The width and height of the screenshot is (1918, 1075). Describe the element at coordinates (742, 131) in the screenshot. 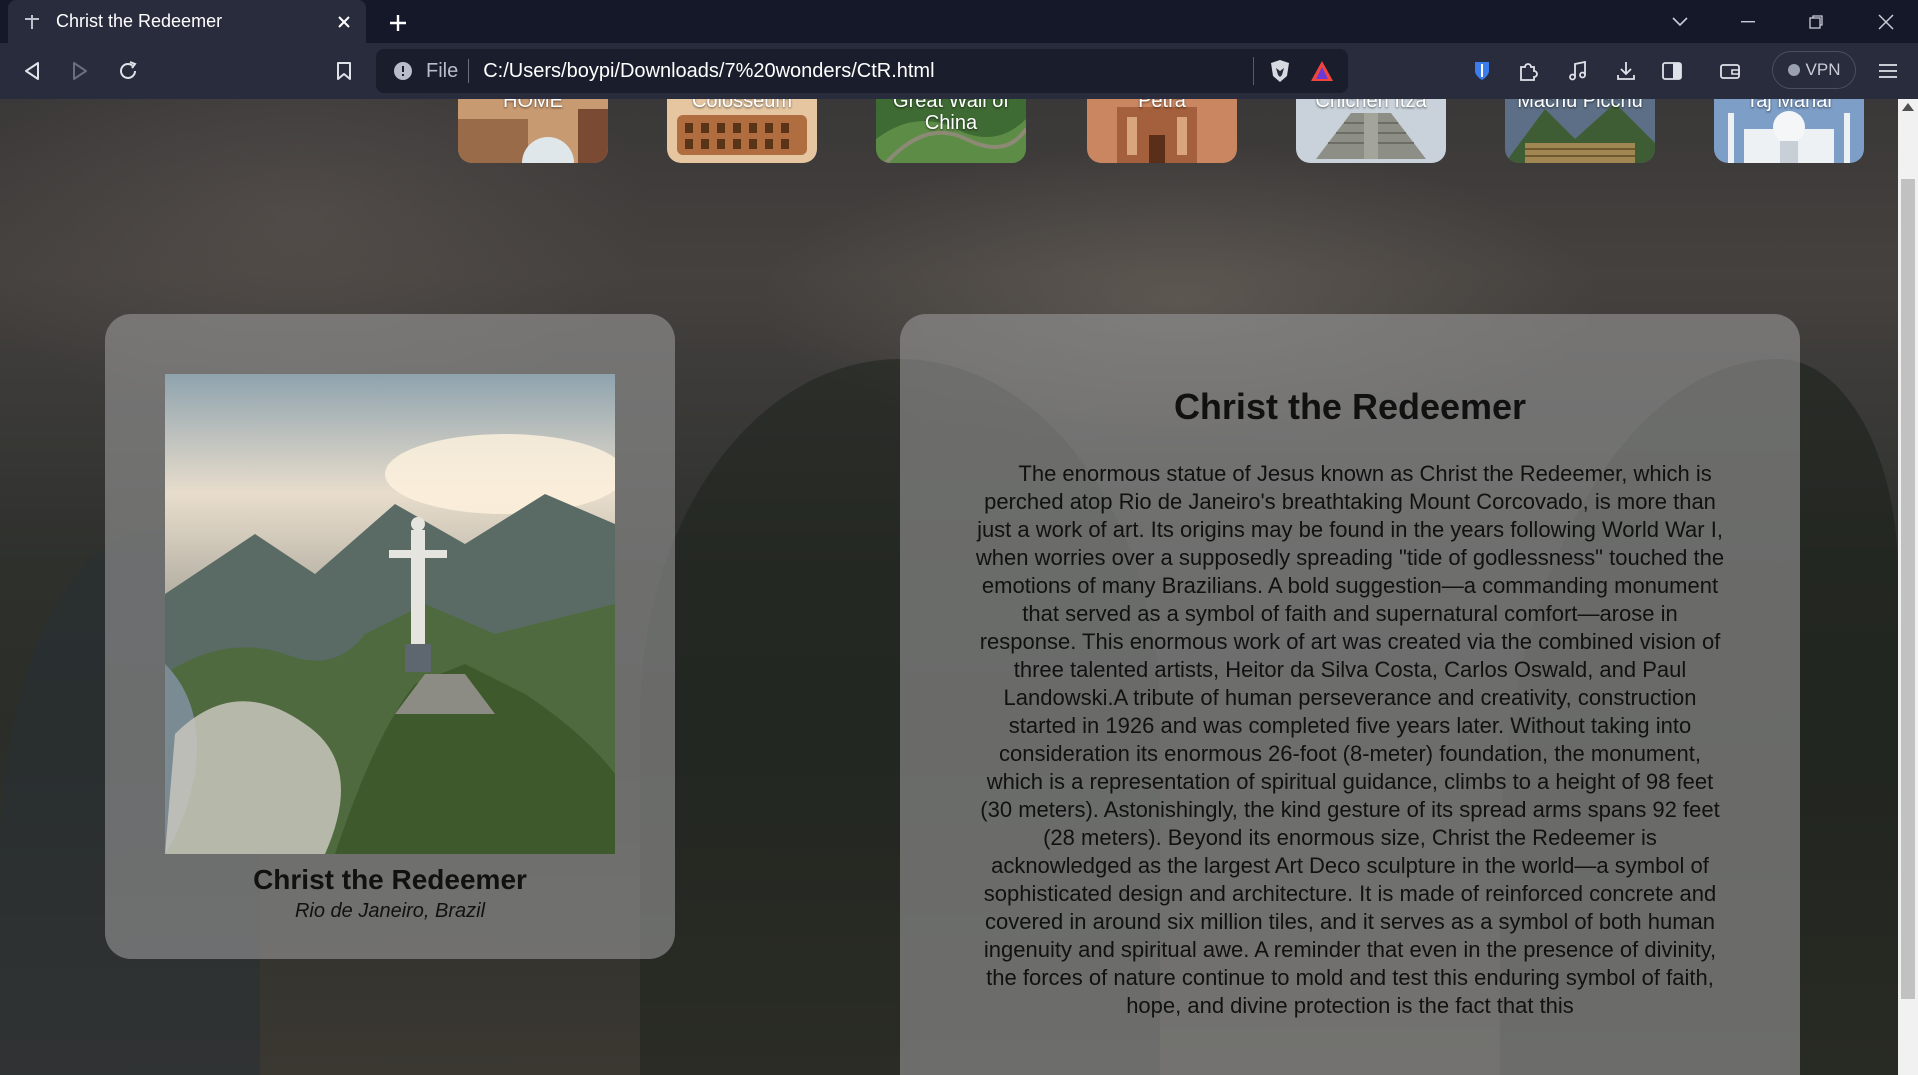

I see `nav-colosseum: Colosseum` at that location.